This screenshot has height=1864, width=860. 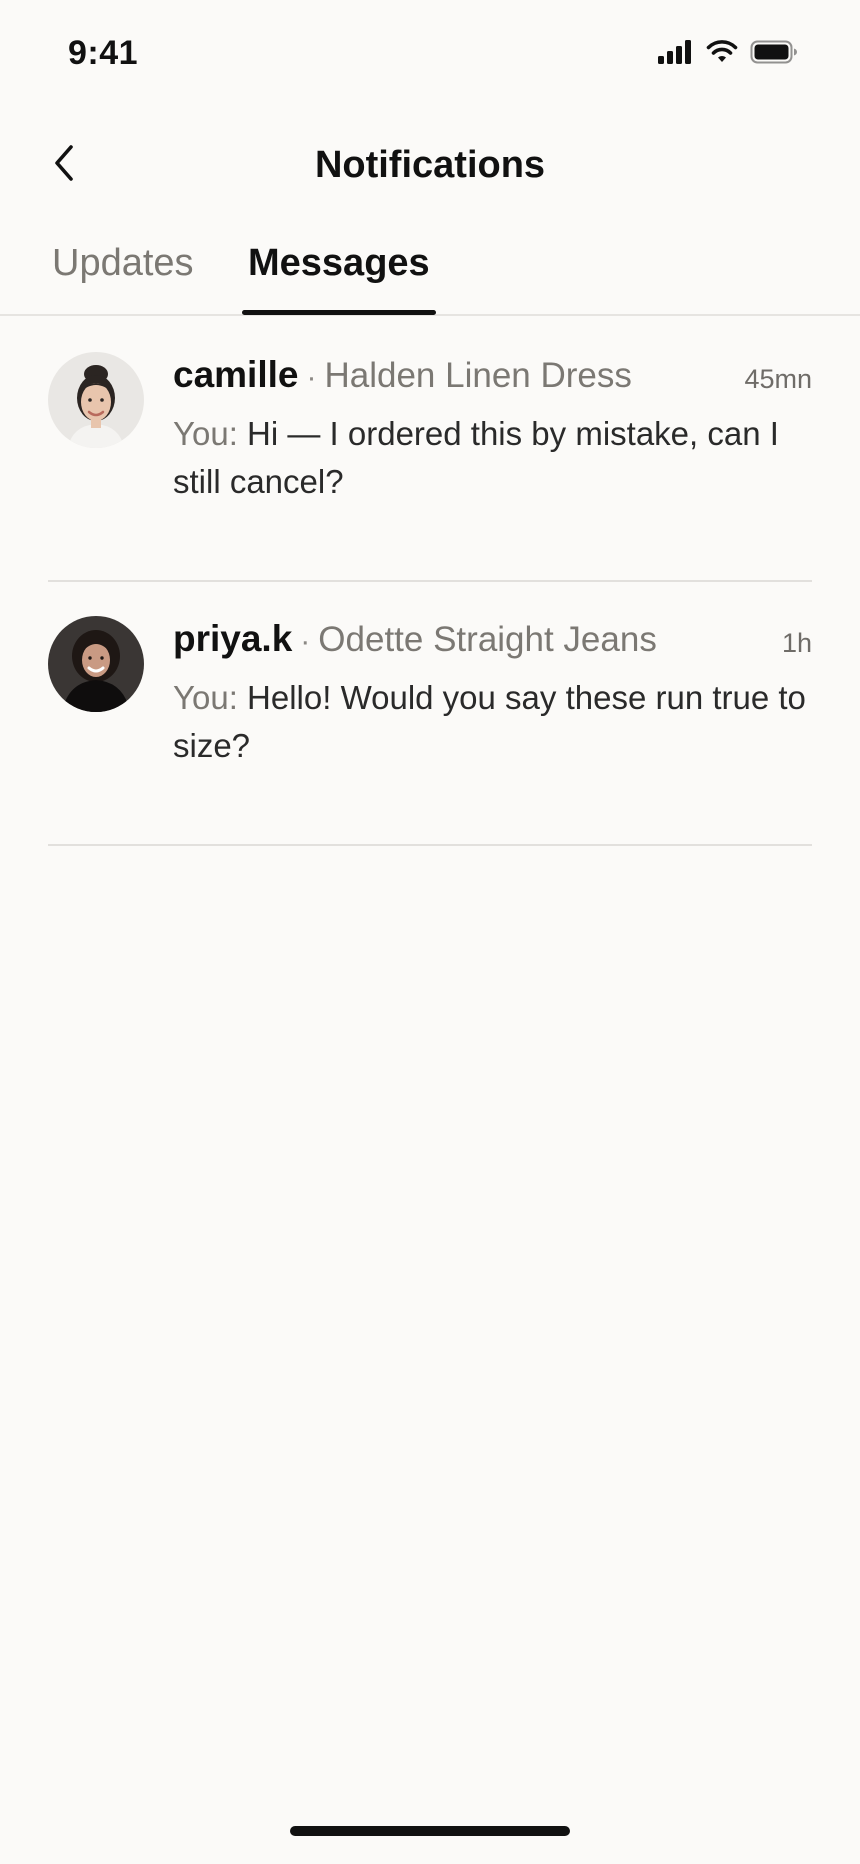 I want to click on status-icons, so click(x=728, y=52).